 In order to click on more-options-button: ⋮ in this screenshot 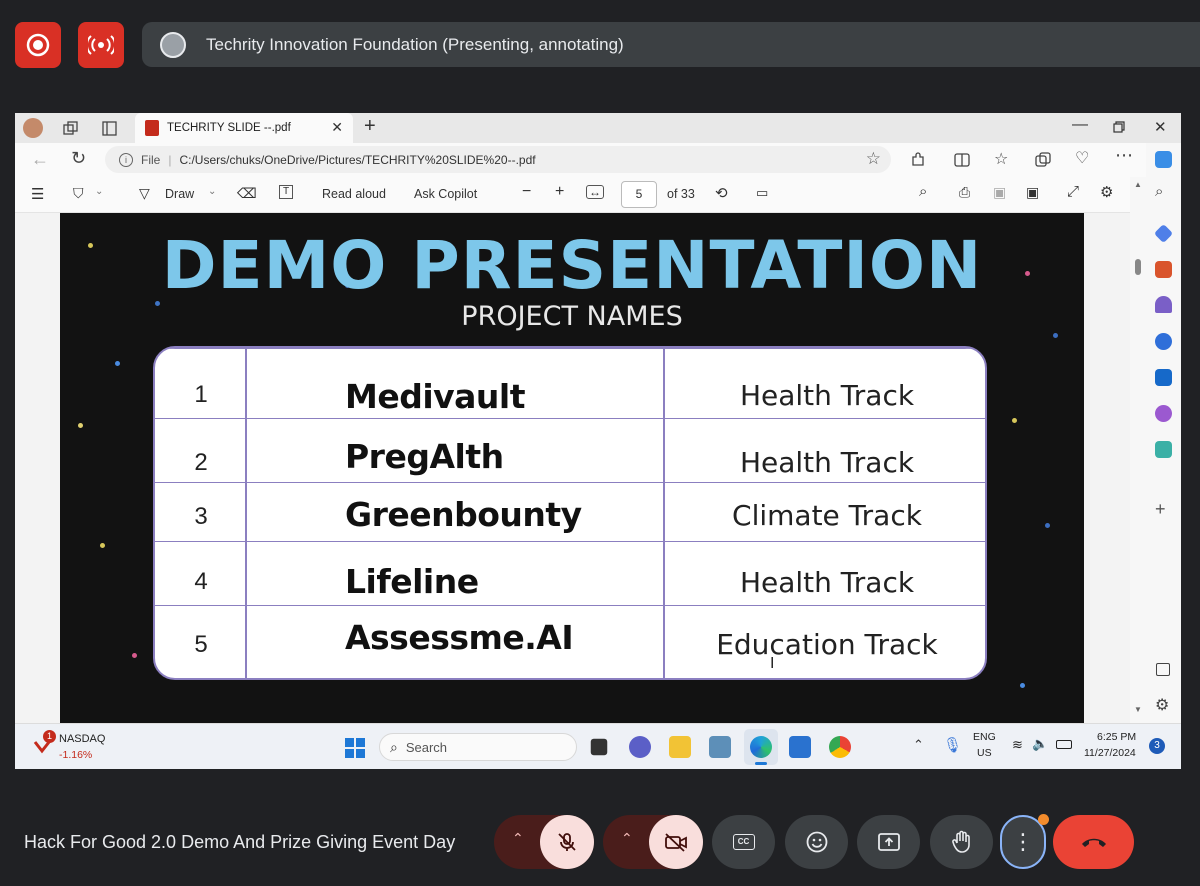, I will do `click(1024, 841)`.